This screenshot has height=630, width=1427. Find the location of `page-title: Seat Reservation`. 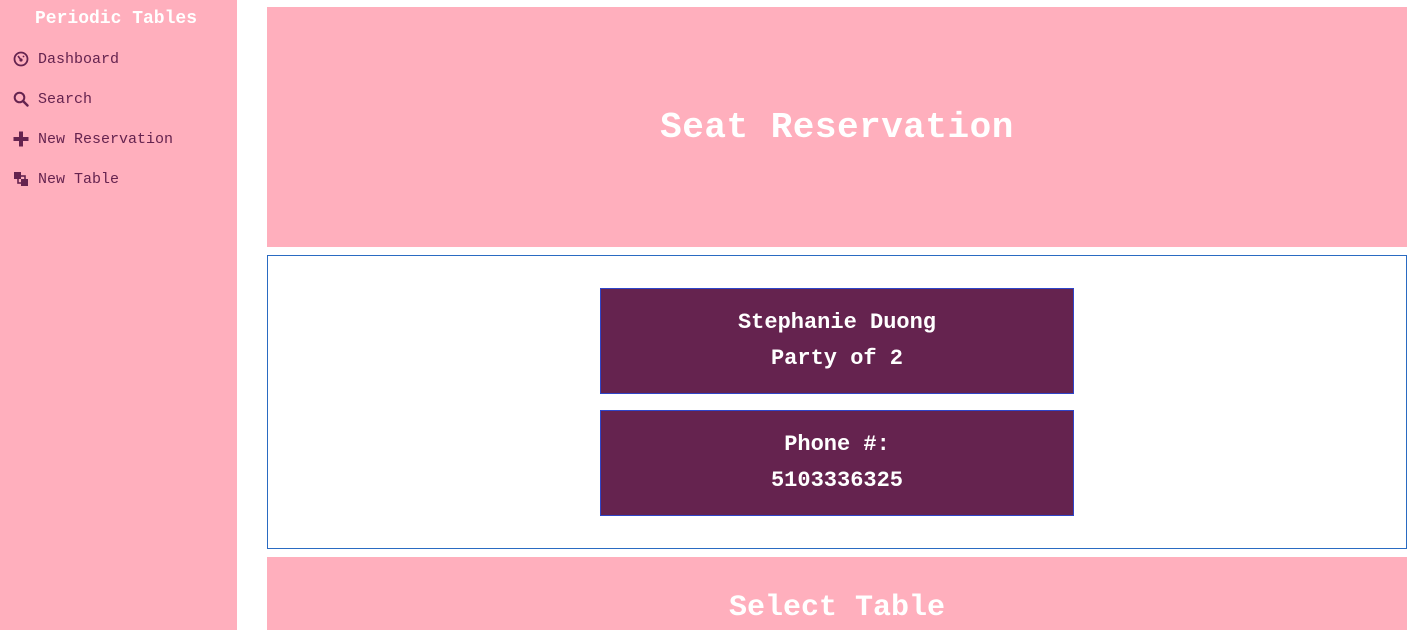

page-title: Seat Reservation is located at coordinates (837, 127).